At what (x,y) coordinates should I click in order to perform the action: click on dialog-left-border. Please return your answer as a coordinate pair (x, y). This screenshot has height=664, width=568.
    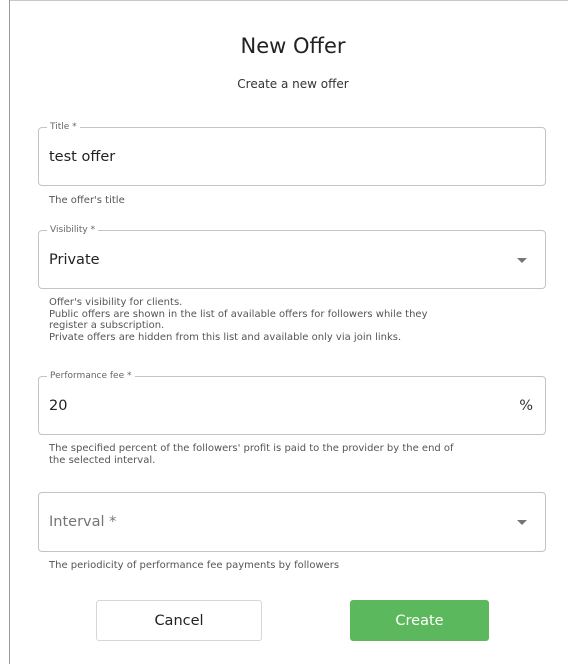
    Looking at the image, I should click on (9, 332).